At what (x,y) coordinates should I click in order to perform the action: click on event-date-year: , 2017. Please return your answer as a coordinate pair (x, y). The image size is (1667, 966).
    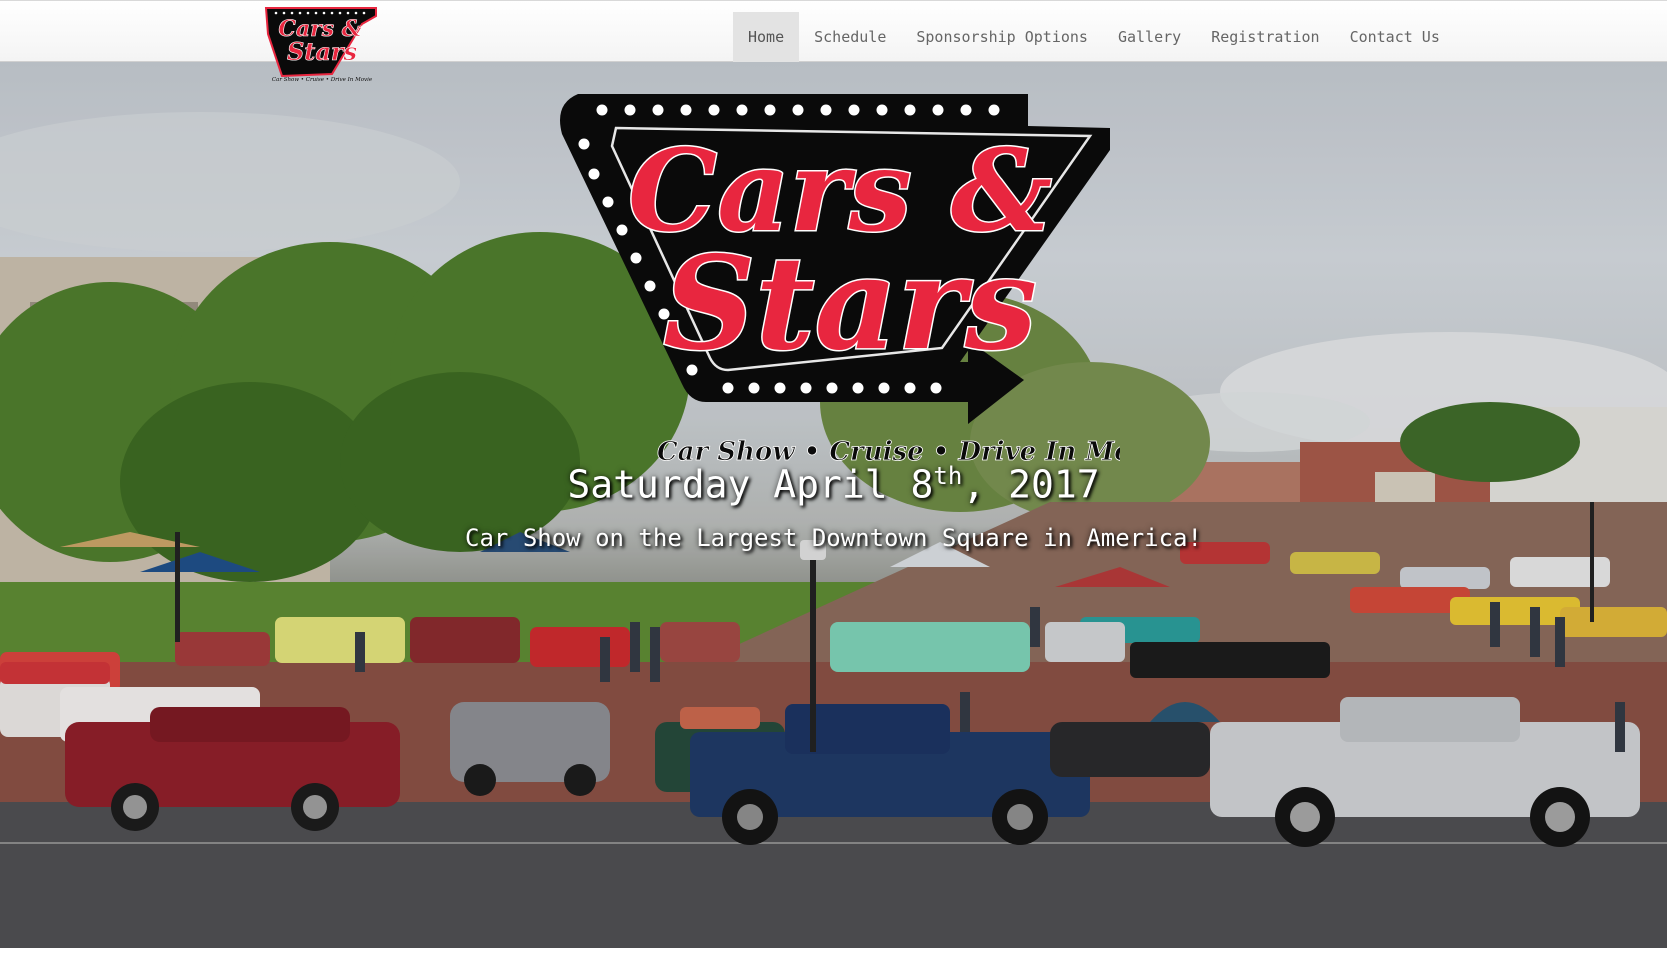
    Looking at the image, I should click on (1031, 484).